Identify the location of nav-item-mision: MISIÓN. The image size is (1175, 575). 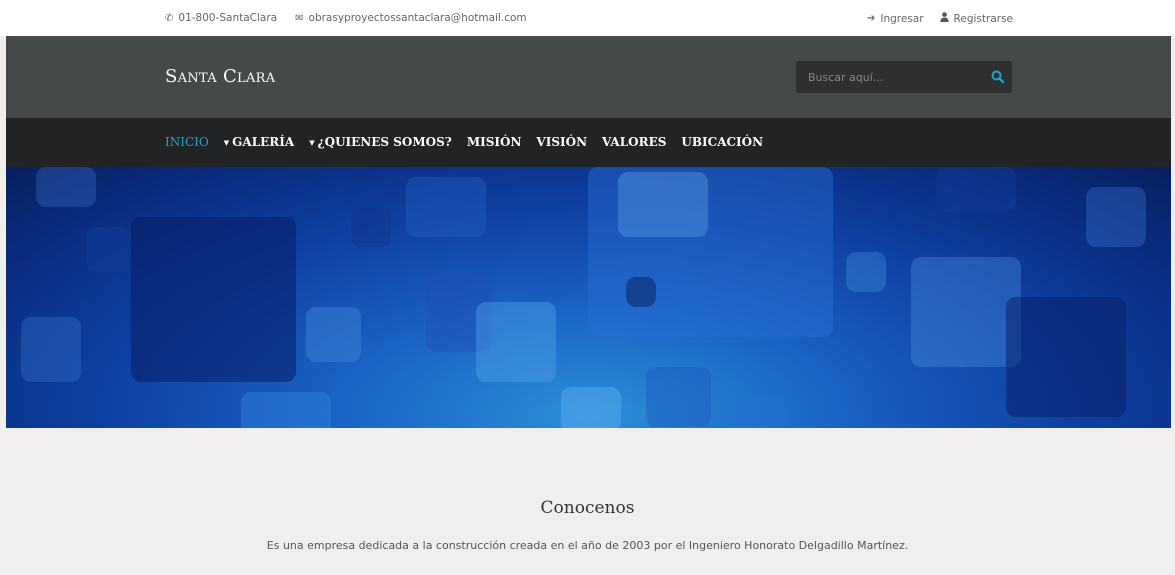
(494, 142).